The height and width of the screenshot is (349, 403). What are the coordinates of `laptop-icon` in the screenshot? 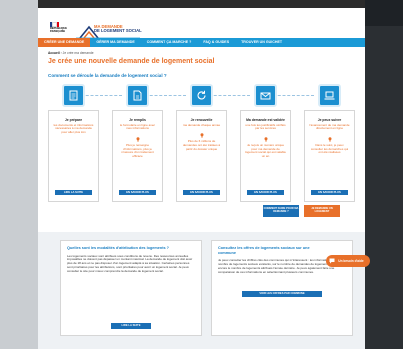 It's located at (329, 95).